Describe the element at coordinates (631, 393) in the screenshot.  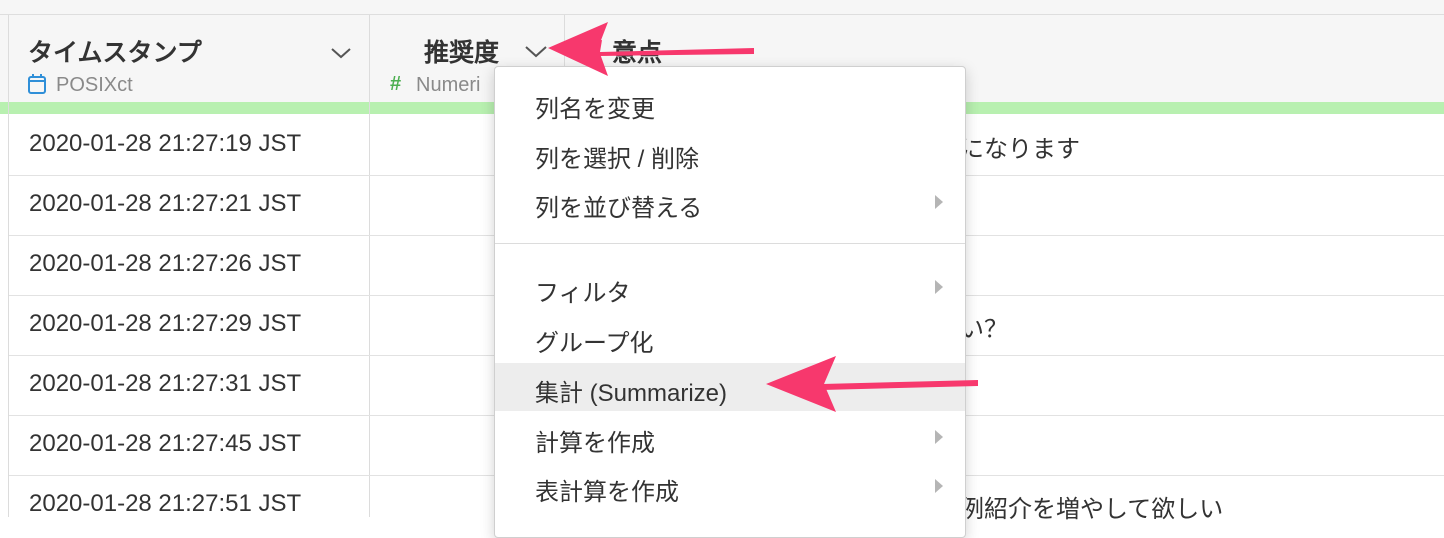
I see `menu-item-label: 集計 (Summarize)` at that location.